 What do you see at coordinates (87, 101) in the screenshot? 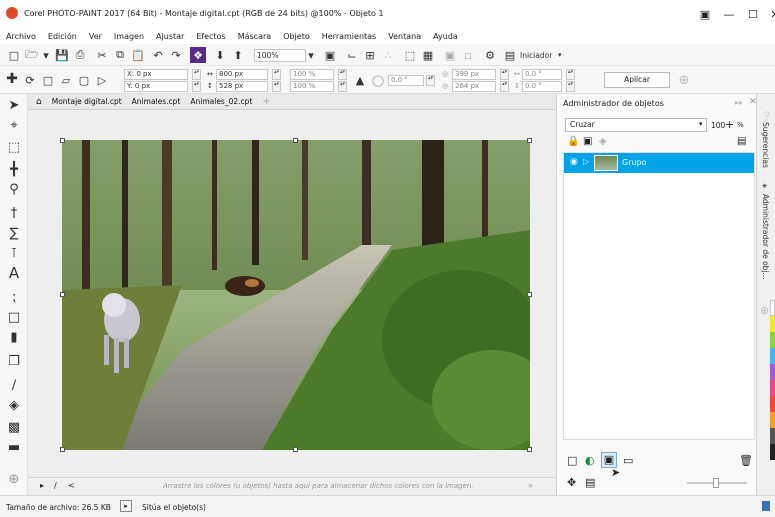
I see `tab-montaje-digital: Montaje digital.cpt` at bounding box center [87, 101].